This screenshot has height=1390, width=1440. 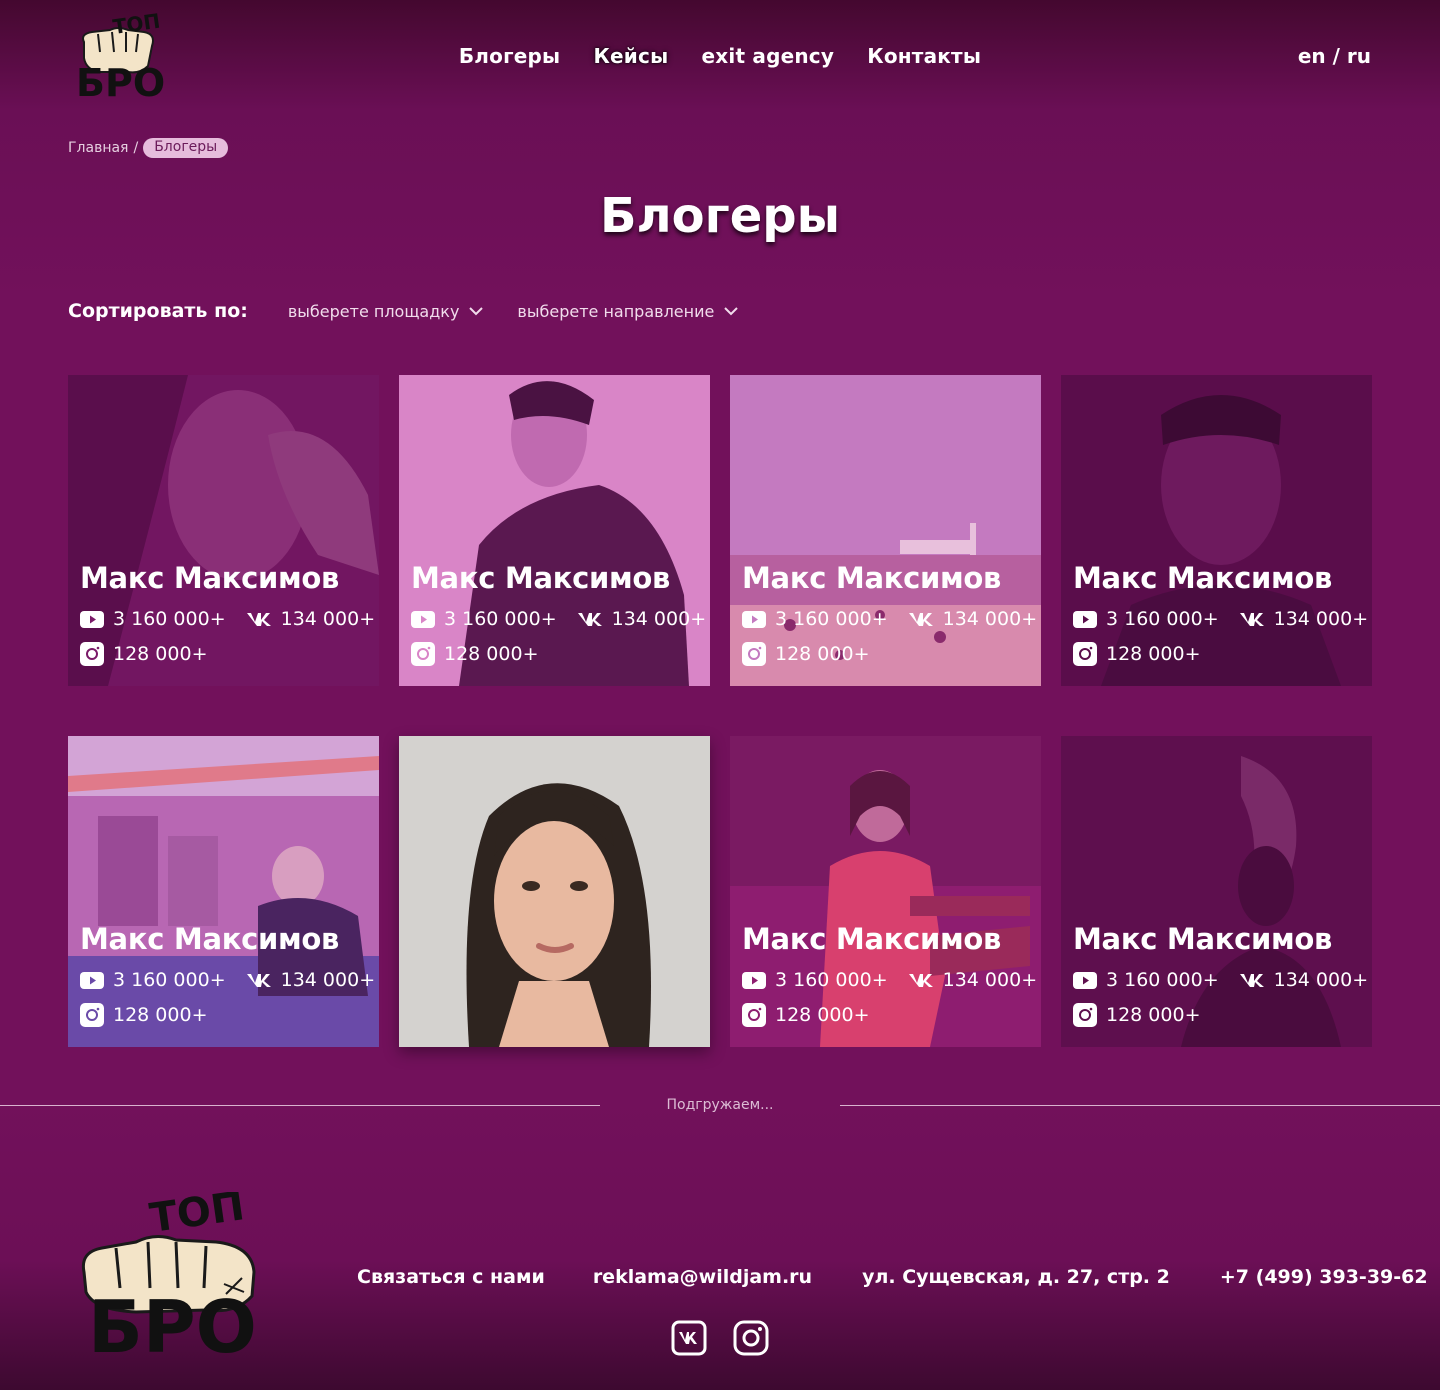 What do you see at coordinates (630, 56) in the screenshot?
I see `nav-cases: Кейсы` at bounding box center [630, 56].